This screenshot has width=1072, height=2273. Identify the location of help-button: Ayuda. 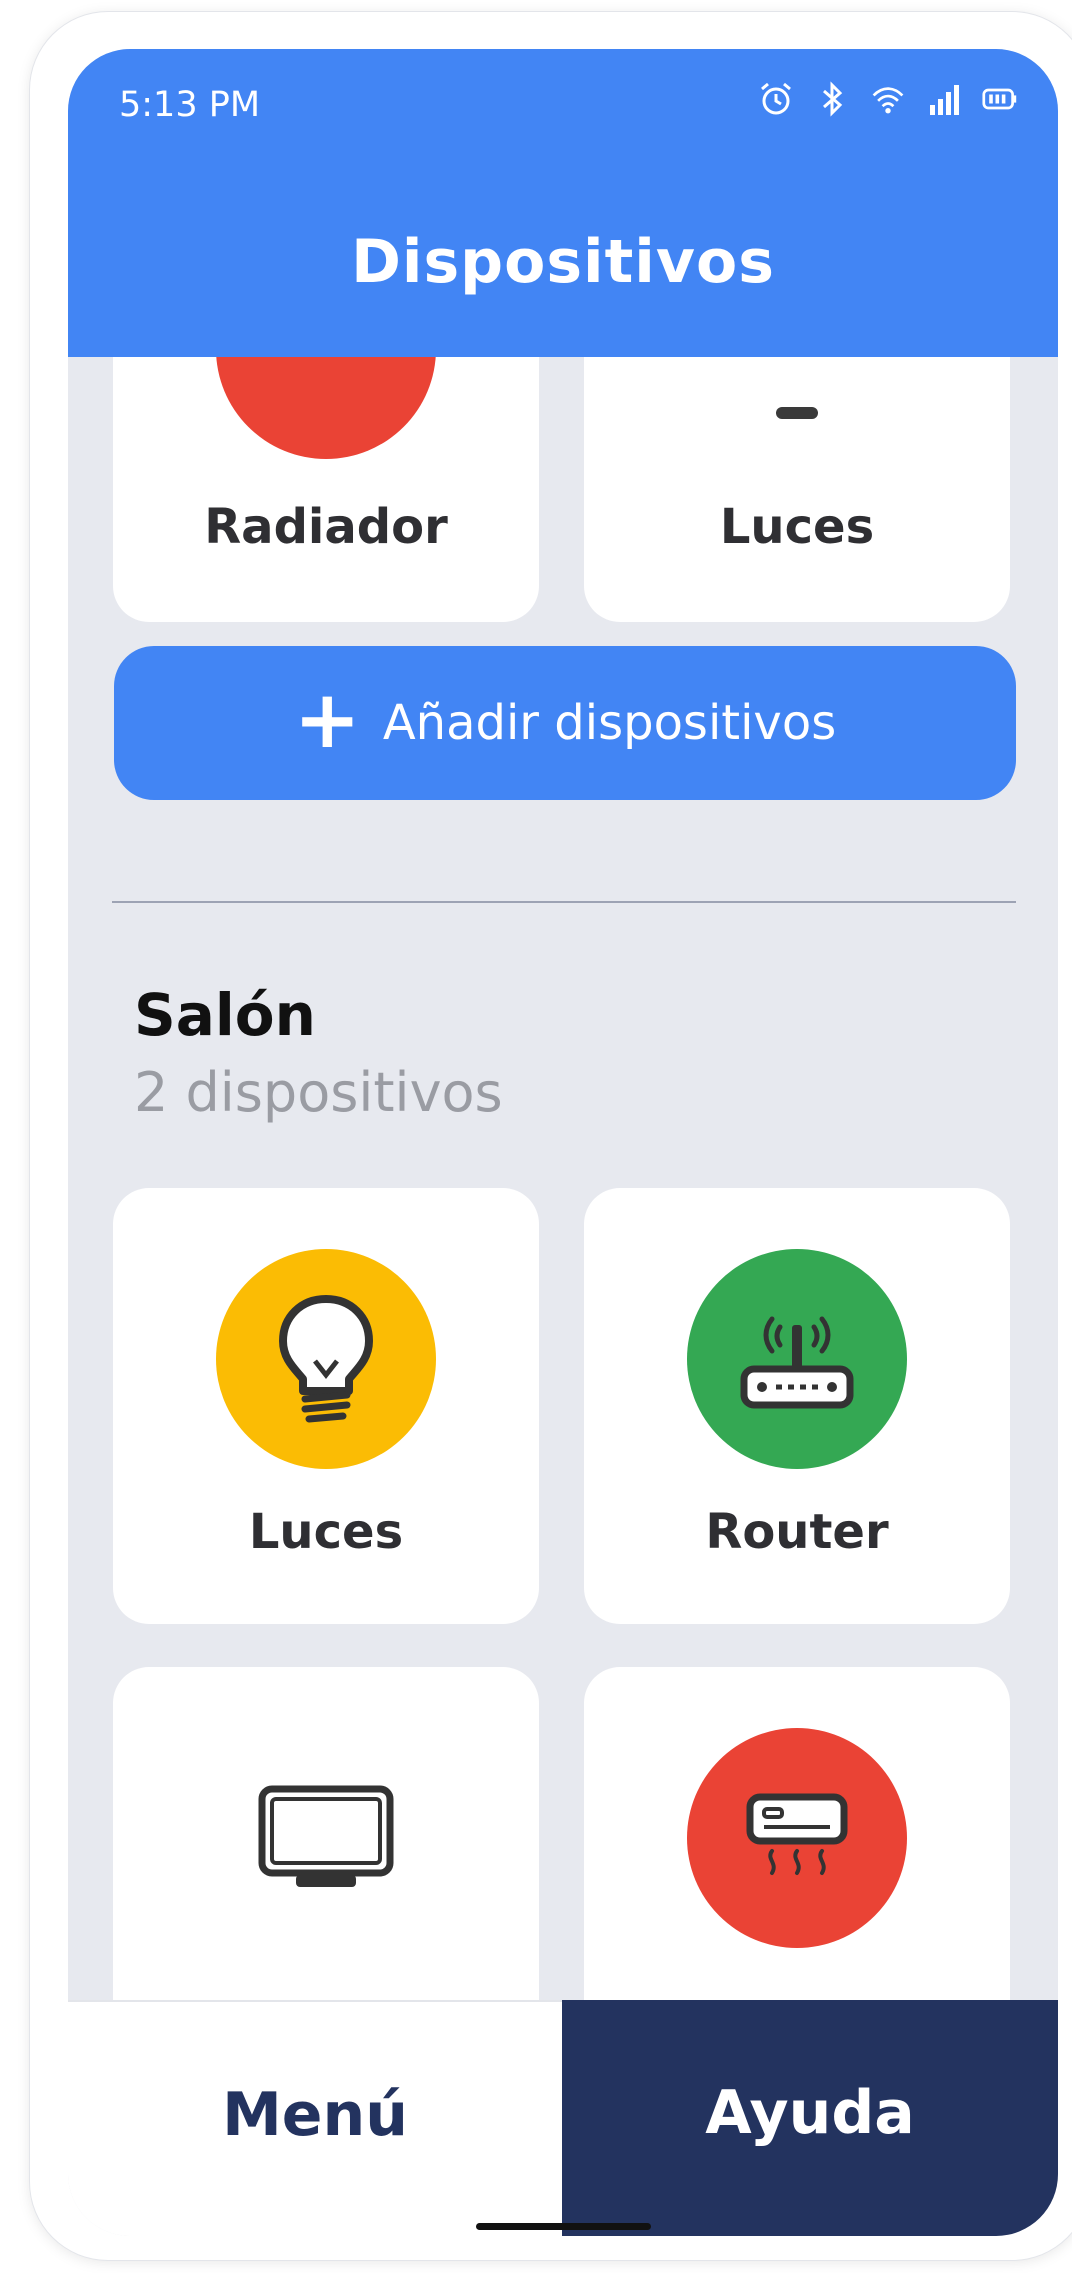
(810, 2118).